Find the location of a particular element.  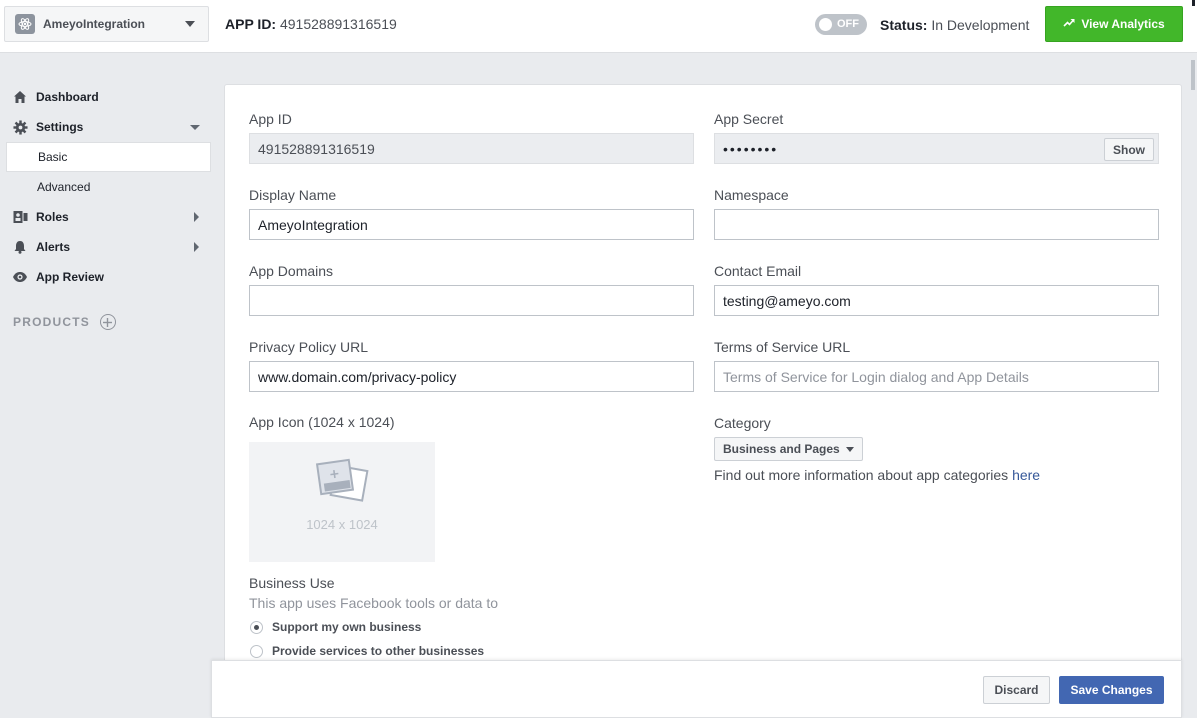

app-id-field-label: App ID is located at coordinates (270, 119).